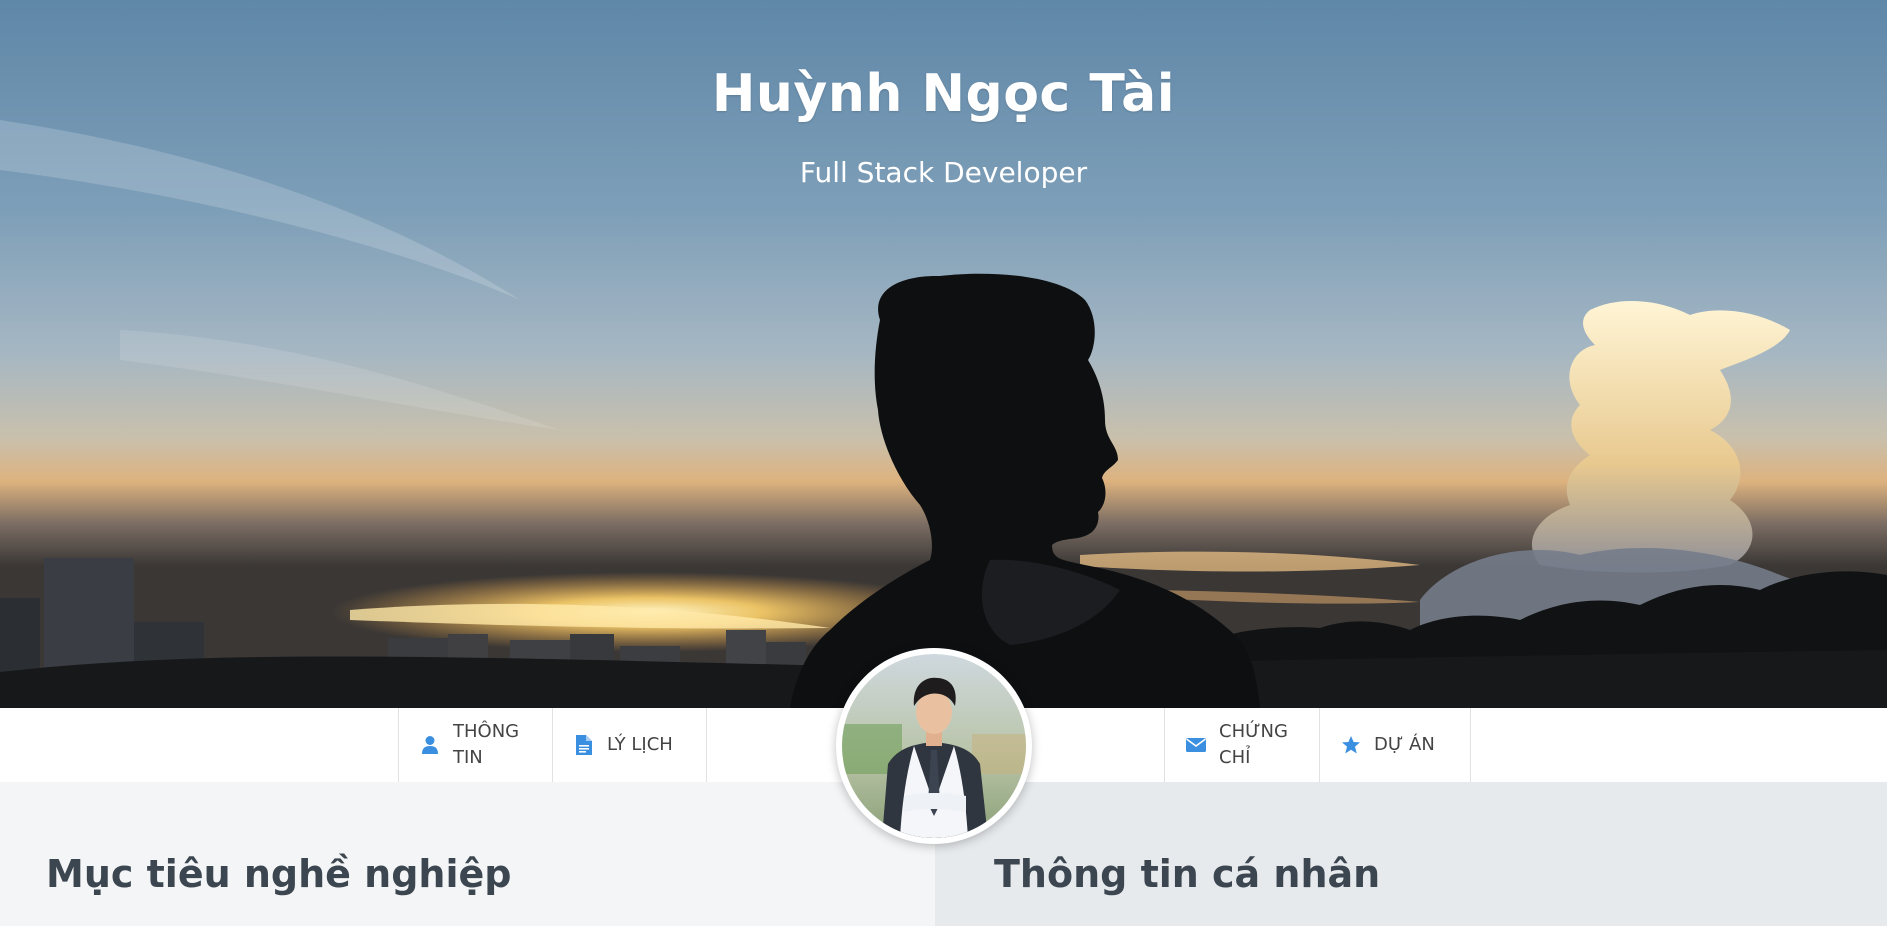  I want to click on nav-item-thong-tin: THÔNG TIN, so click(475, 745).